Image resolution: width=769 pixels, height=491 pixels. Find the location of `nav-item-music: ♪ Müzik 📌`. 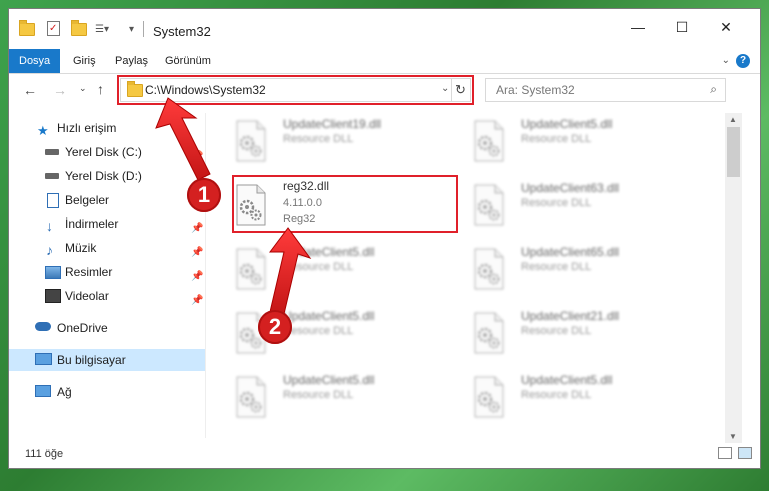

nav-item-music: ♪ Müzik 📌 is located at coordinates (107, 248).